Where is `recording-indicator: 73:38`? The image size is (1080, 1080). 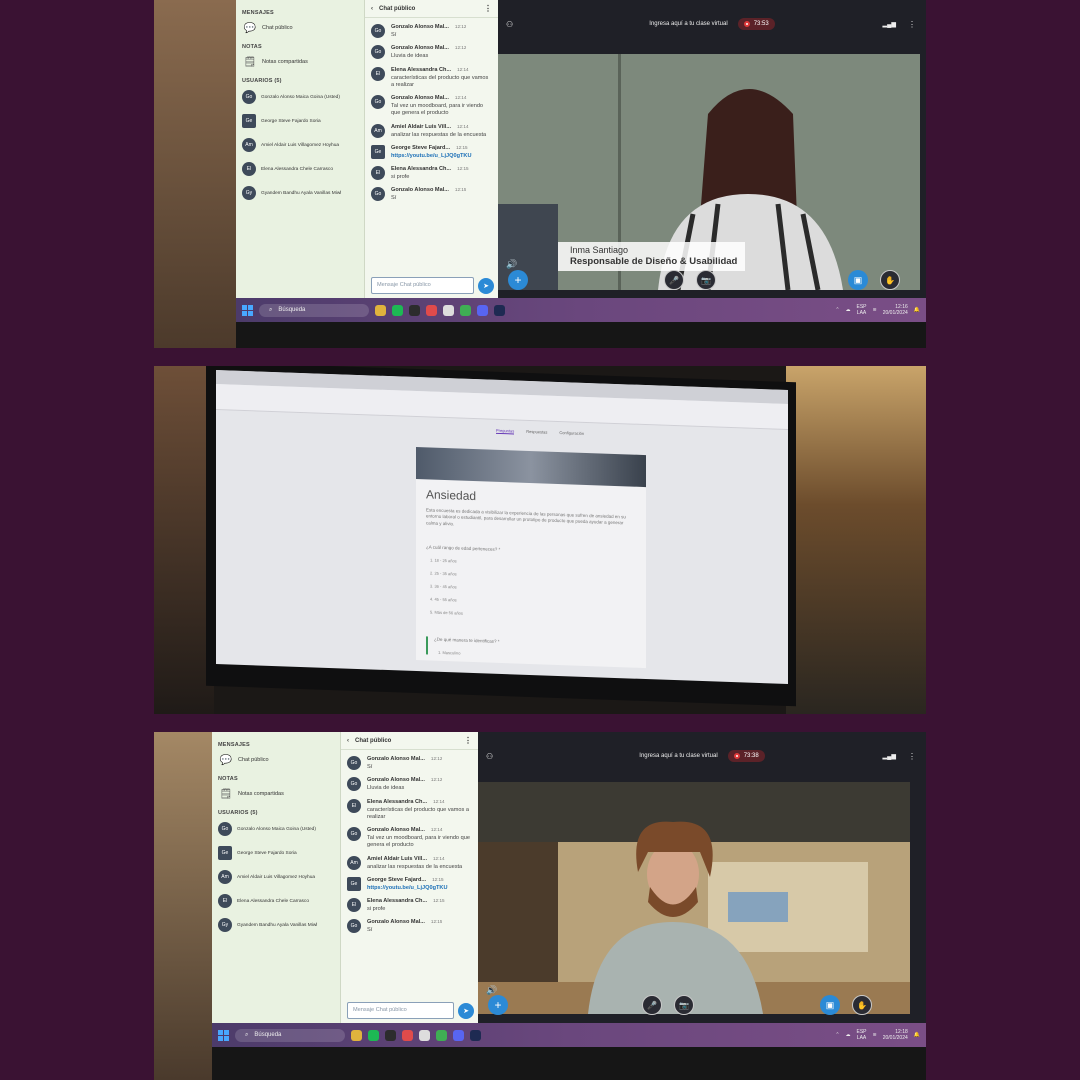
recording-indicator: 73:38 is located at coordinates (746, 756).